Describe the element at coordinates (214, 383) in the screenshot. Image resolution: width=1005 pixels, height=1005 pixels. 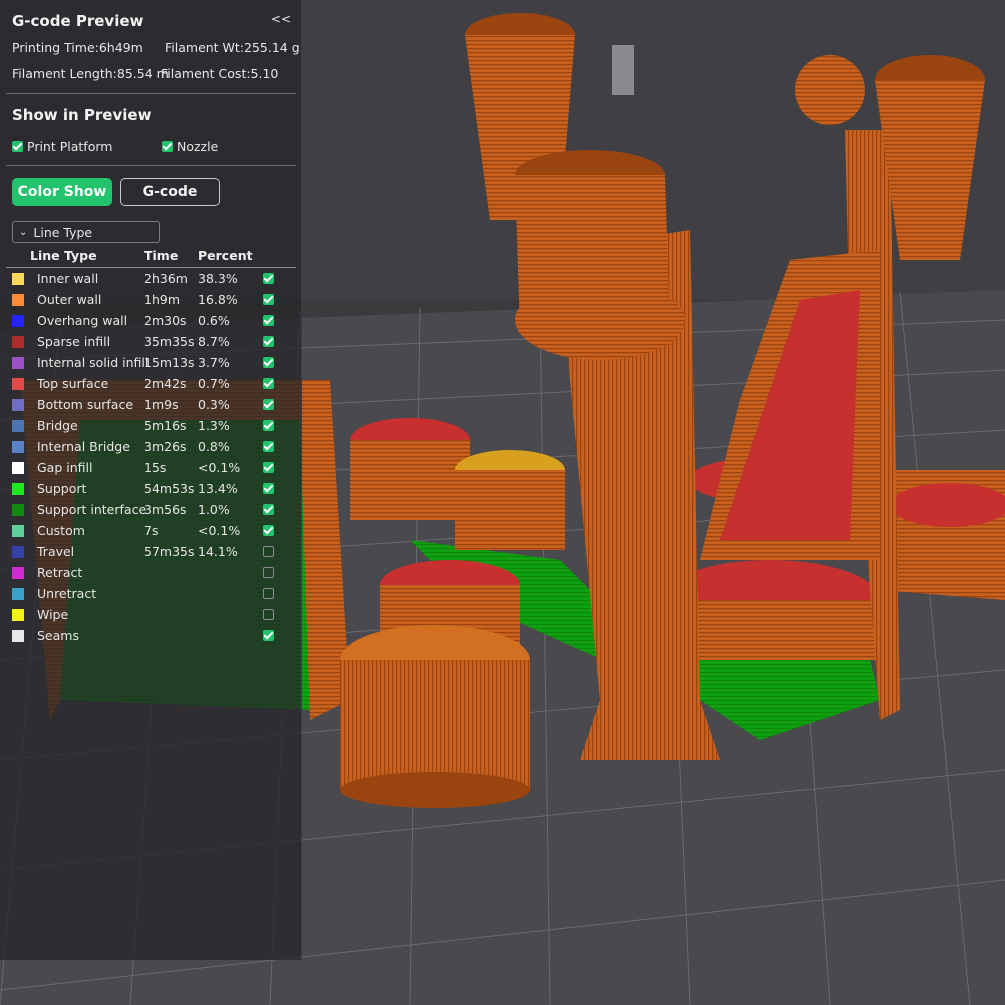
I see `line-type-percent: 0.7%` at that location.